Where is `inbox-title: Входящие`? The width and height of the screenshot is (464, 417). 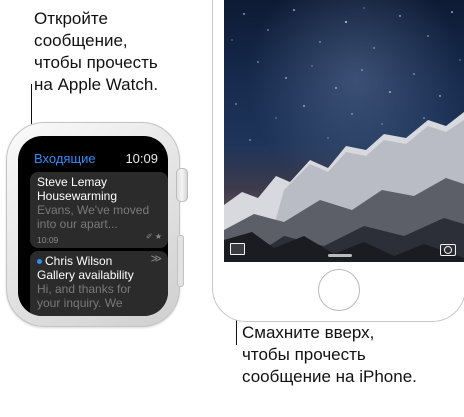 inbox-title: Входящие is located at coordinates (65, 158).